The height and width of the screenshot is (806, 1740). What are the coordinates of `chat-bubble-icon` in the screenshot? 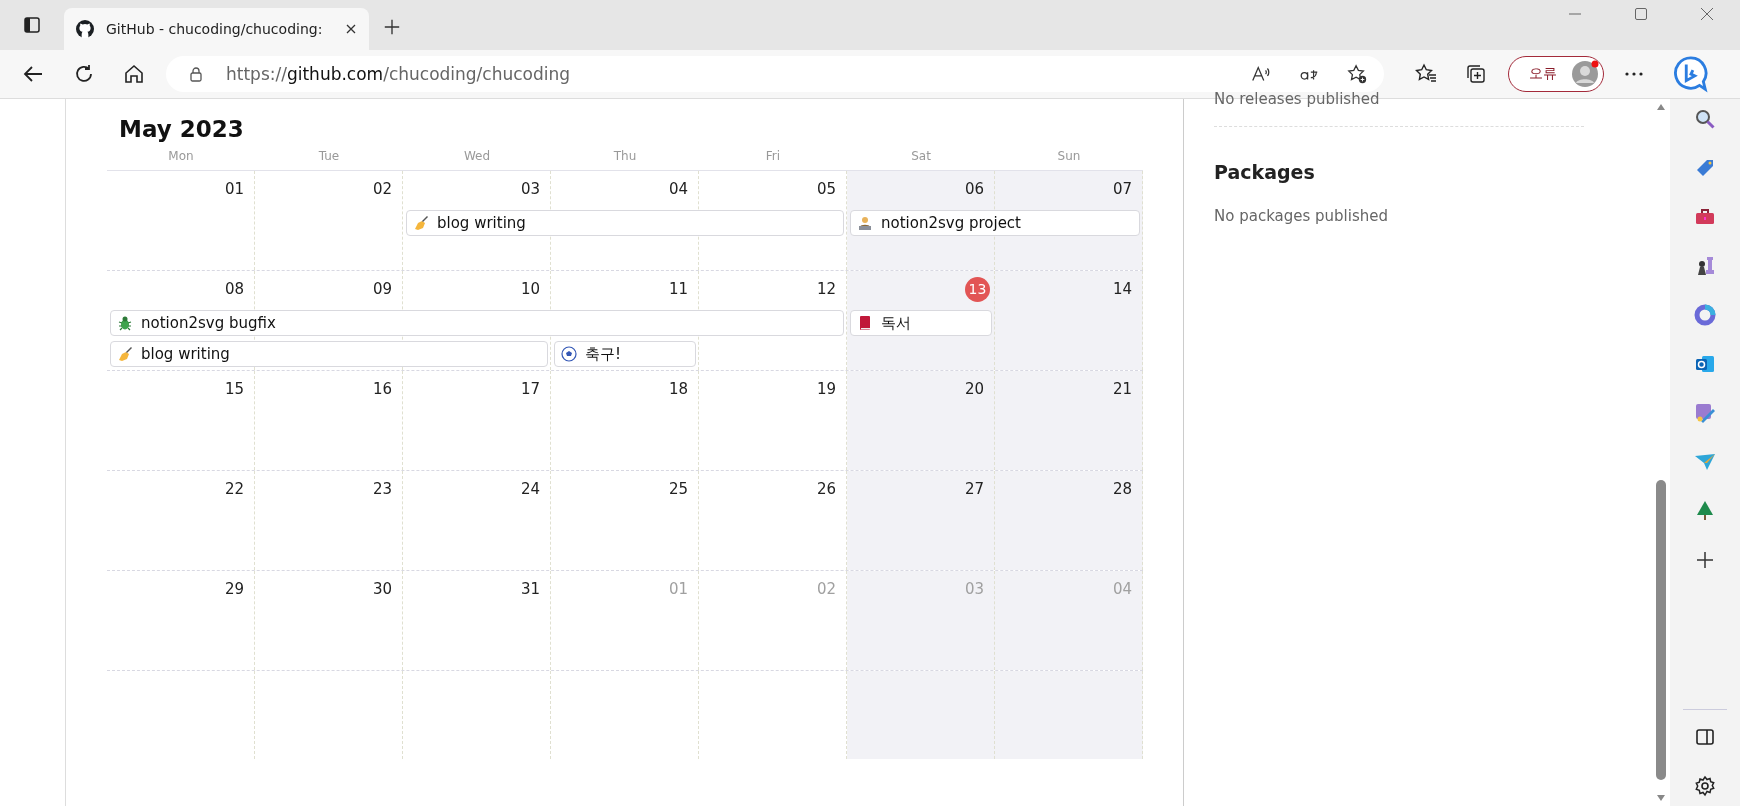 It's located at (1691, 74).